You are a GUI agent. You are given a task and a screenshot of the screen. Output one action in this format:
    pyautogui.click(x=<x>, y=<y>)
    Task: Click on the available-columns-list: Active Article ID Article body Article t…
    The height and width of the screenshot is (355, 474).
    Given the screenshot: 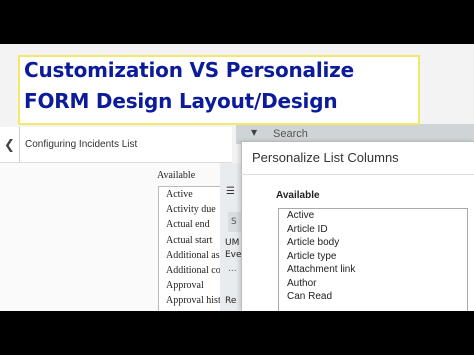 What is the action you would take?
    pyautogui.click(x=373, y=259)
    